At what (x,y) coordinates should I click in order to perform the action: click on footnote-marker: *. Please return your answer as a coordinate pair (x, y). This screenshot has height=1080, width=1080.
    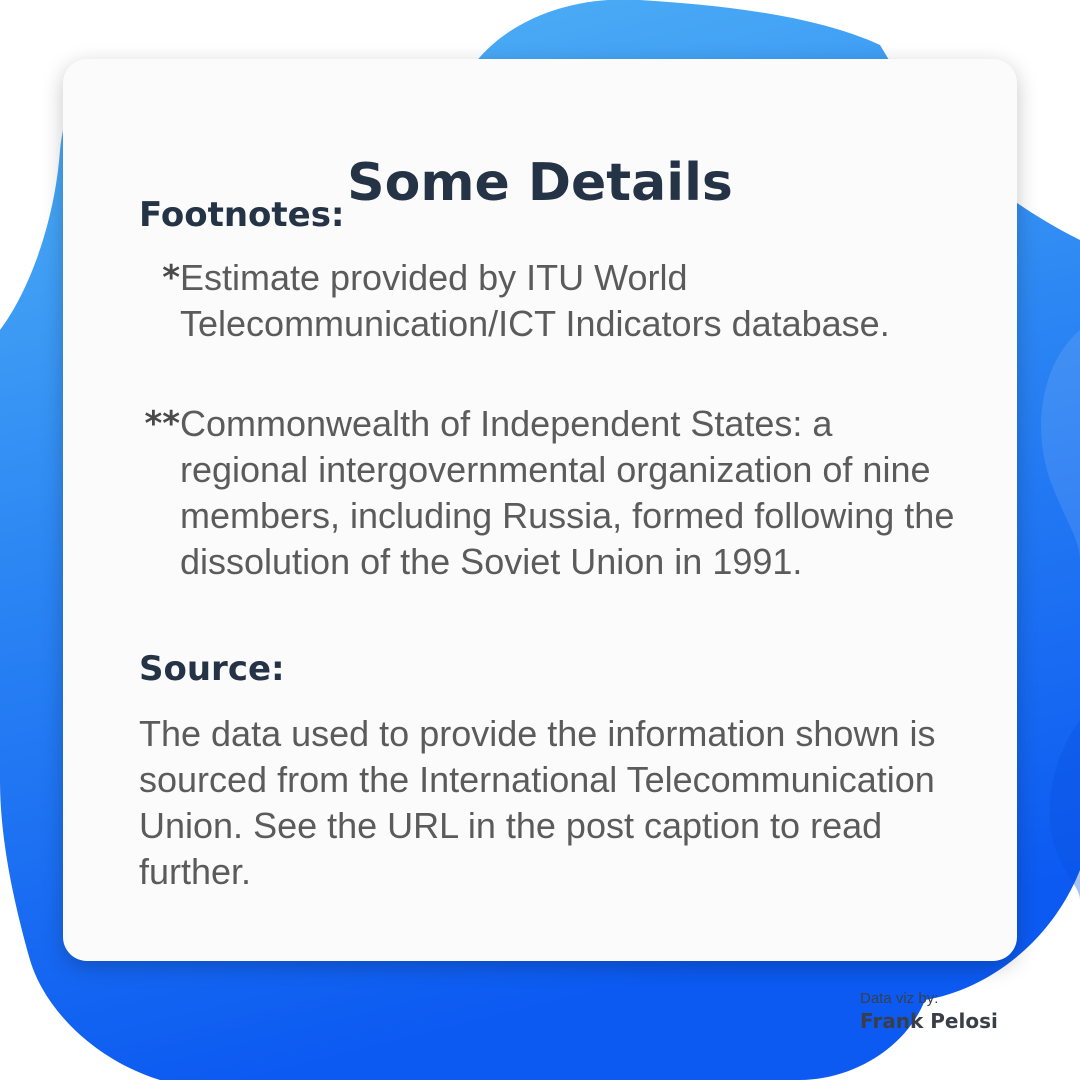
    Looking at the image, I should click on (171, 278).